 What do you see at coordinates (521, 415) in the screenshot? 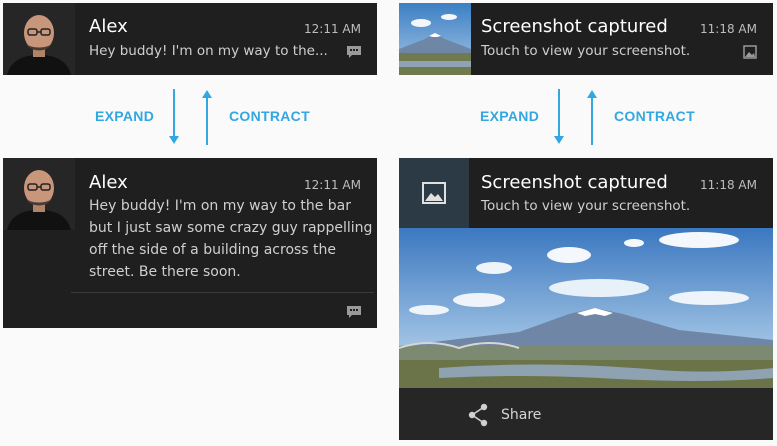
I see `share-label: Share` at bounding box center [521, 415].